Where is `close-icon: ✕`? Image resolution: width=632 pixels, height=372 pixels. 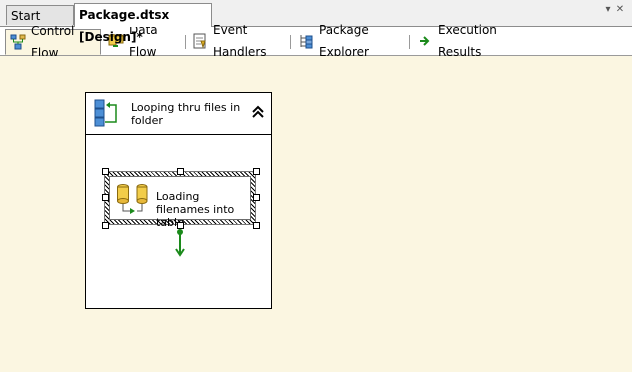
close-icon: ✕ is located at coordinates (620, 9).